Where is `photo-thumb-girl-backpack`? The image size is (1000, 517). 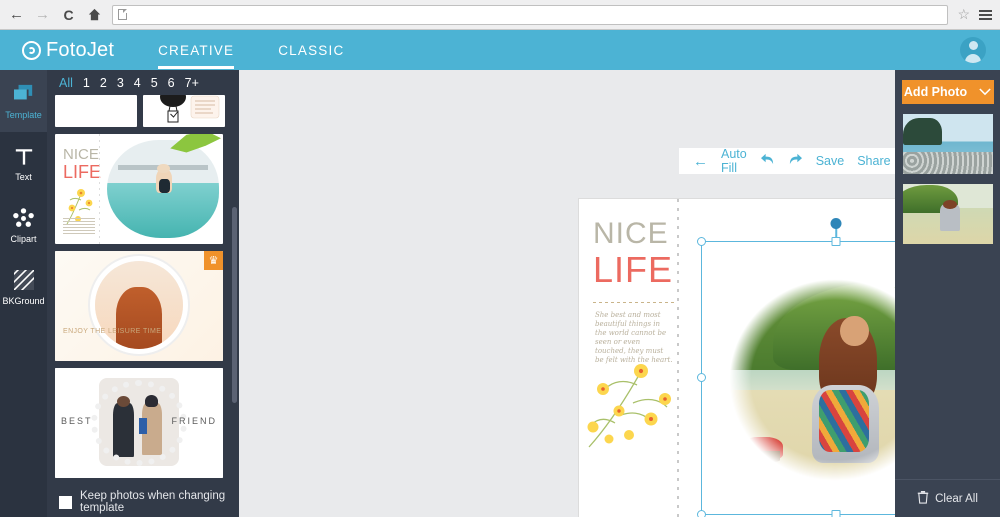 photo-thumb-girl-backpack is located at coordinates (947, 214).